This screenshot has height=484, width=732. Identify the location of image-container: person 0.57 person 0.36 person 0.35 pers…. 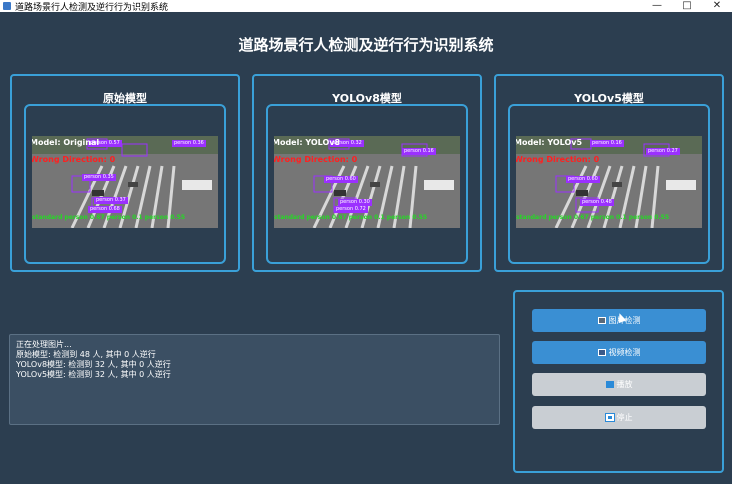
(125, 184).